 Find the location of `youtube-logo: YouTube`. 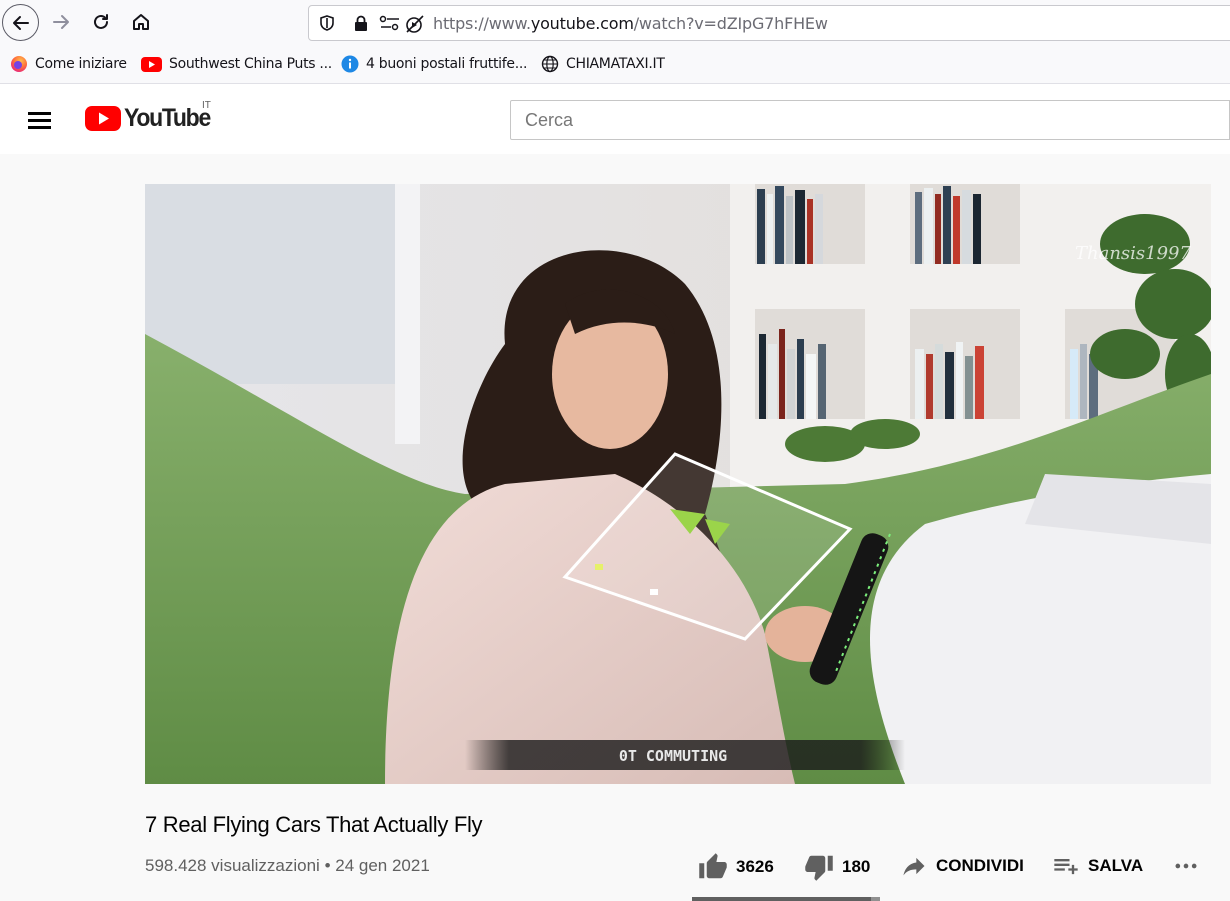

youtube-logo: YouTube is located at coordinates (151, 118).